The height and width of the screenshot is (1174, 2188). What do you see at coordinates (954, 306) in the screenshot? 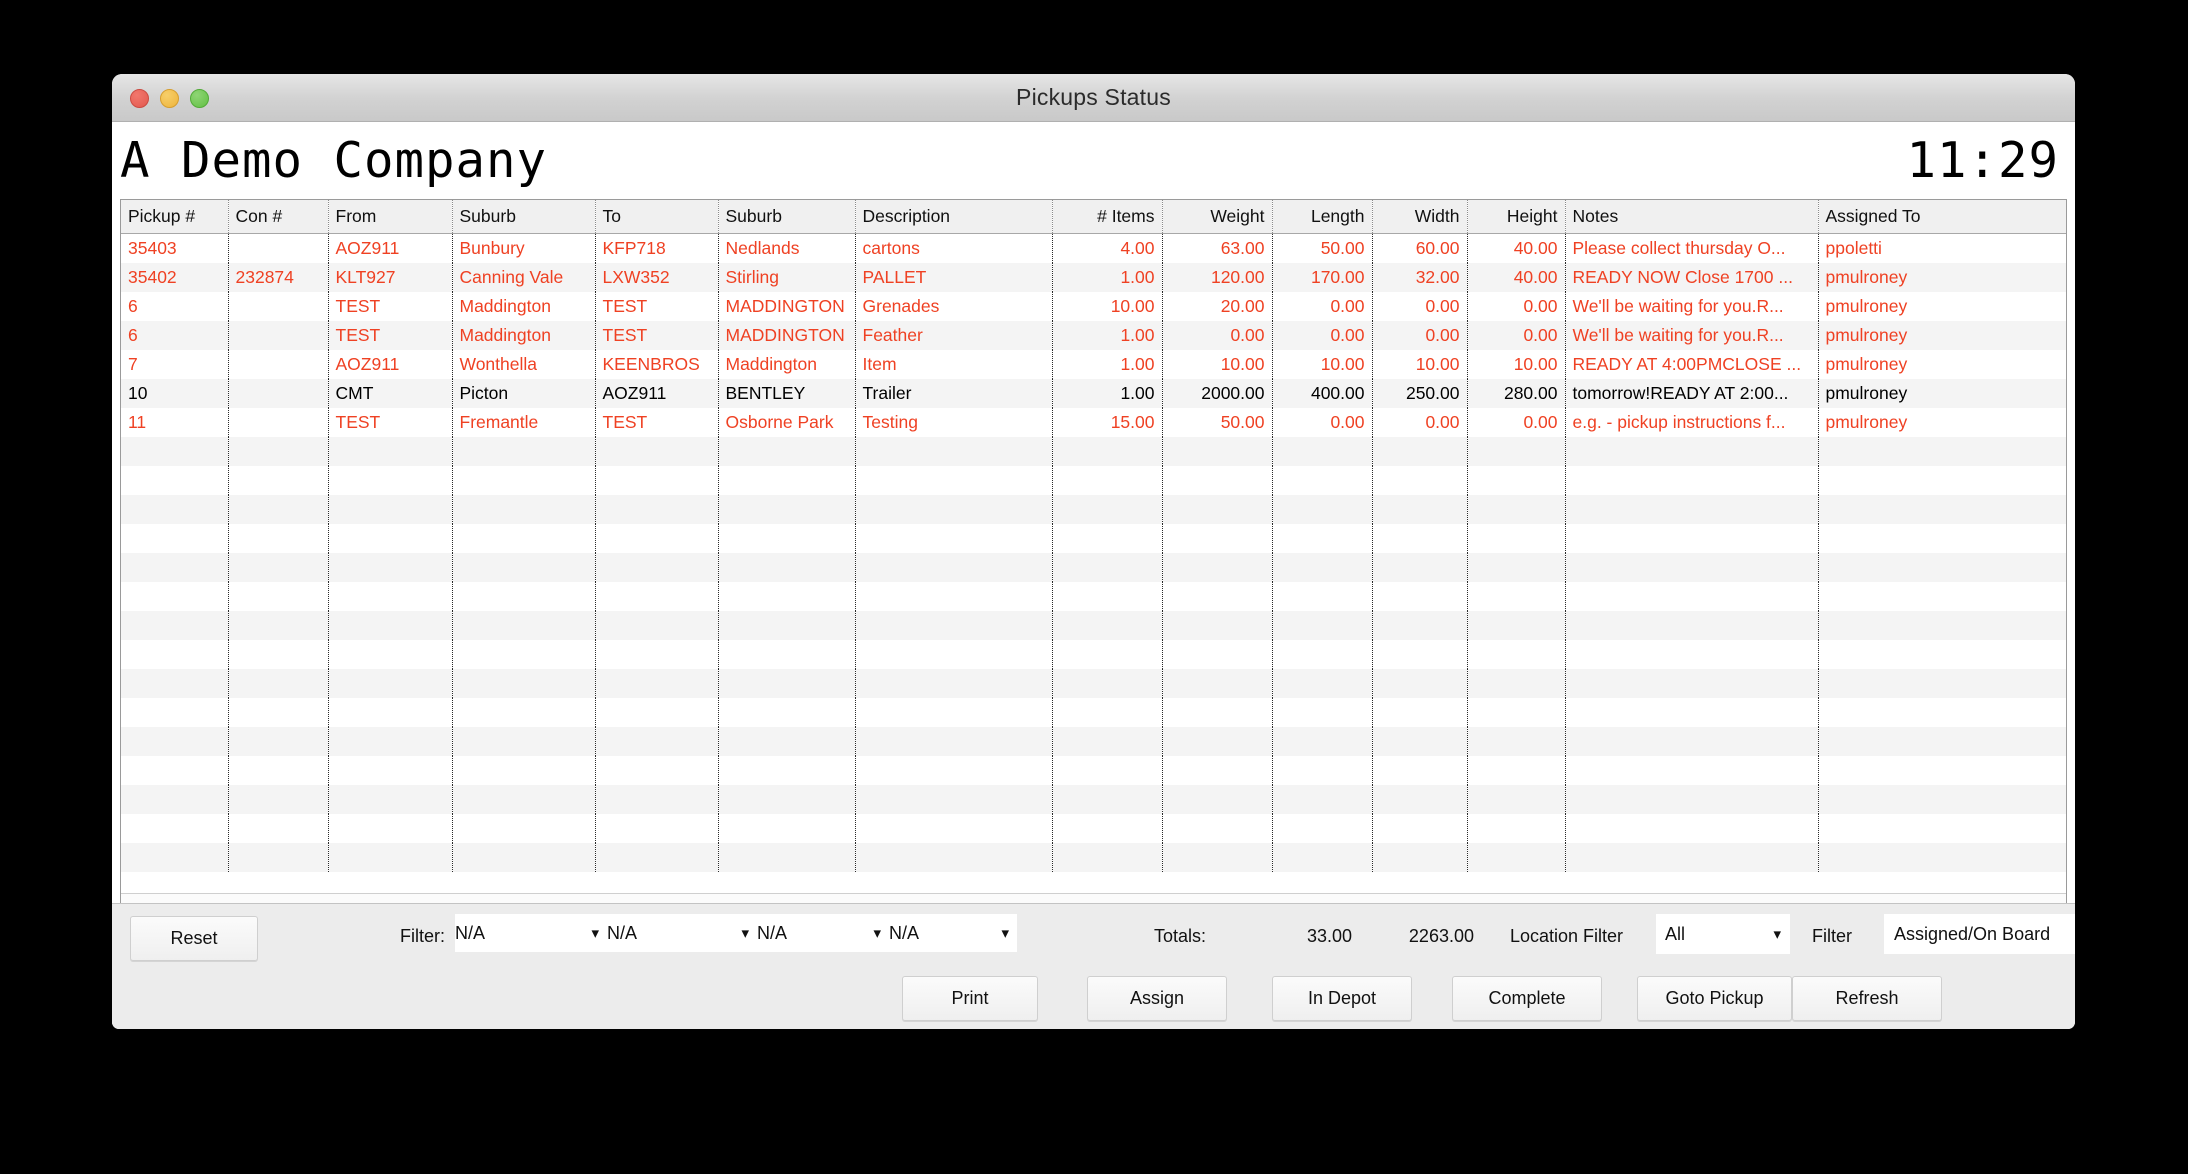
I see `cell-description: Grenades` at bounding box center [954, 306].